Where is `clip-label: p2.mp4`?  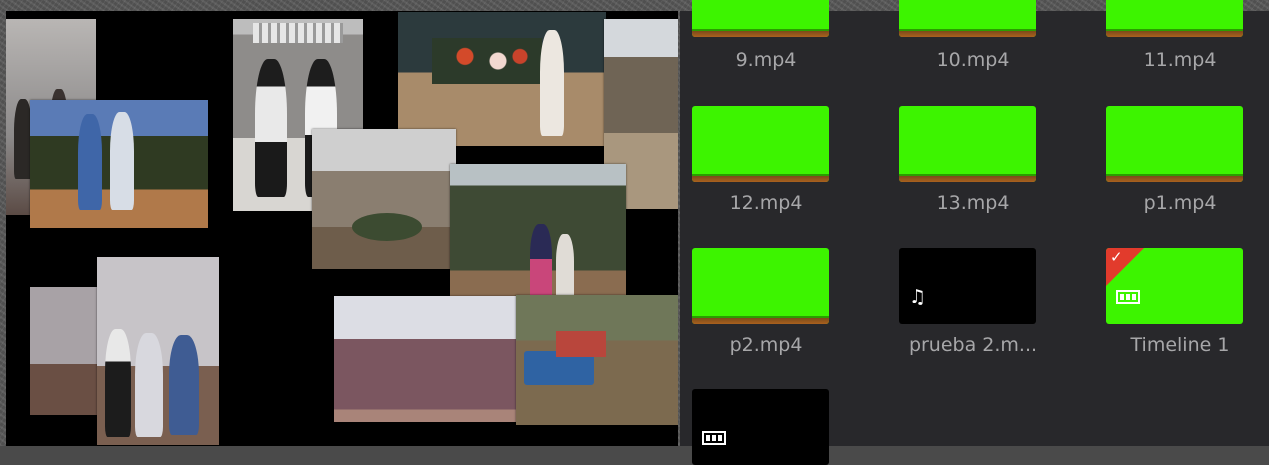 clip-label: p2.mp4 is located at coordinates (766, 345).